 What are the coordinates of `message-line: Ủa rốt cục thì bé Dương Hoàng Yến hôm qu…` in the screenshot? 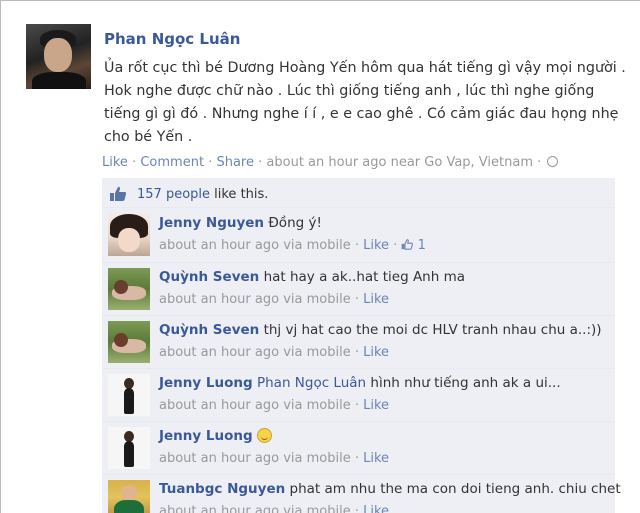 It's located at (365, 68).